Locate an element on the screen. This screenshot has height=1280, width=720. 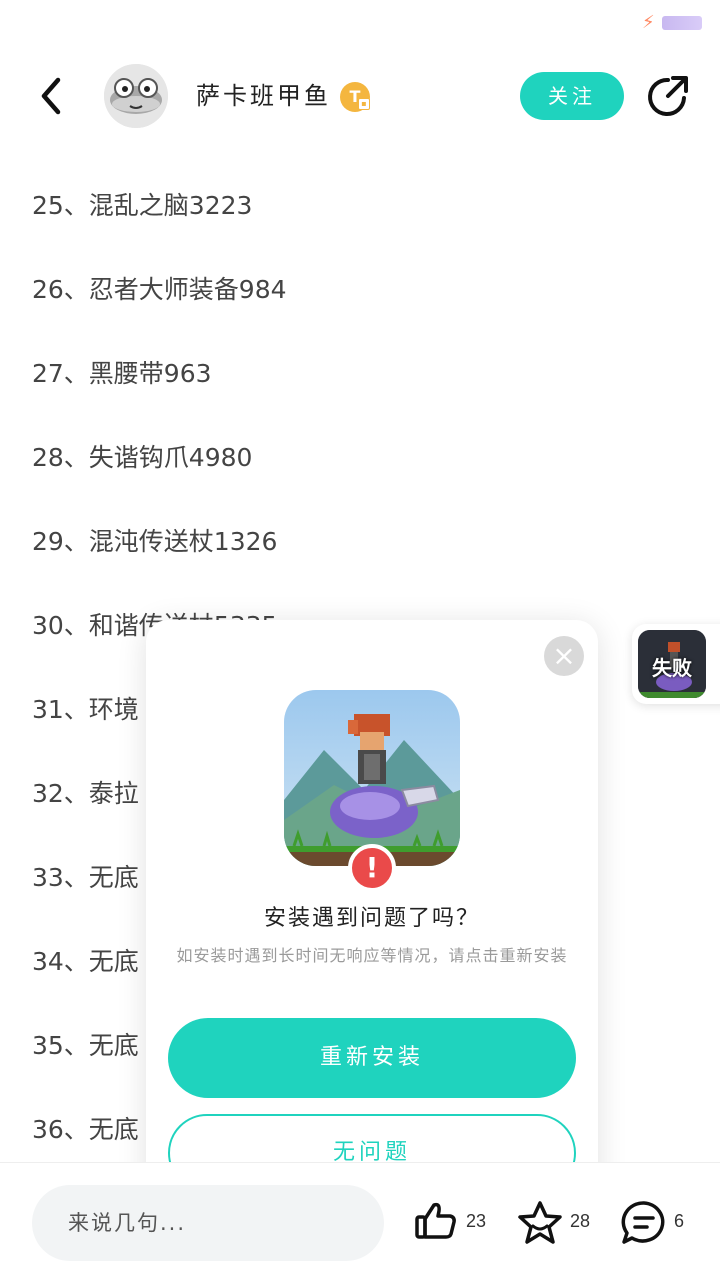
follow-button: 关注 is located at coordinates (572, 96).